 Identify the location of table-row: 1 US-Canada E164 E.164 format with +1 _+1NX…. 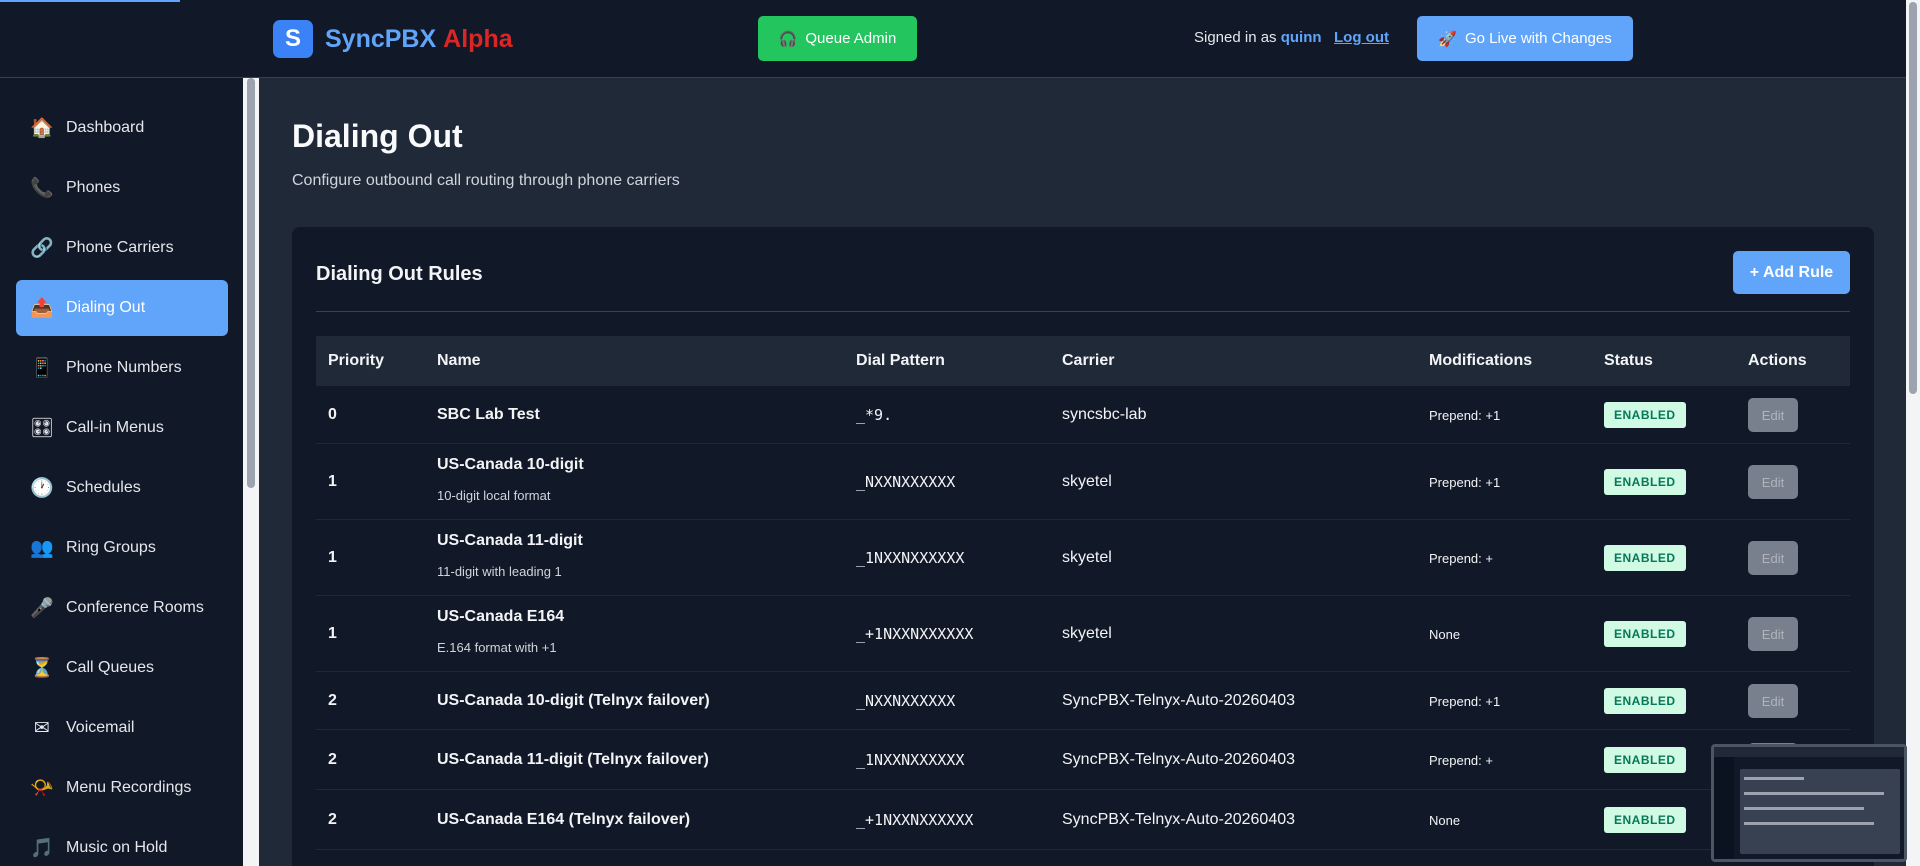
(1083, 634).